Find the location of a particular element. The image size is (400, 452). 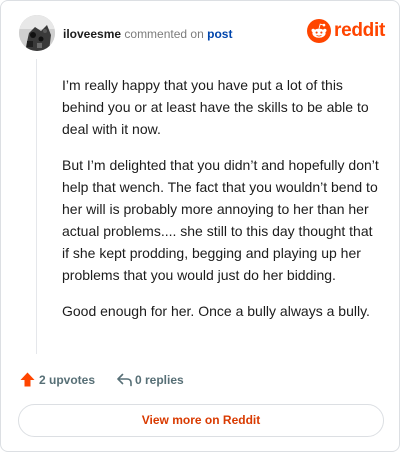

reply-arrow-icon is located at coordinates (124, 380).